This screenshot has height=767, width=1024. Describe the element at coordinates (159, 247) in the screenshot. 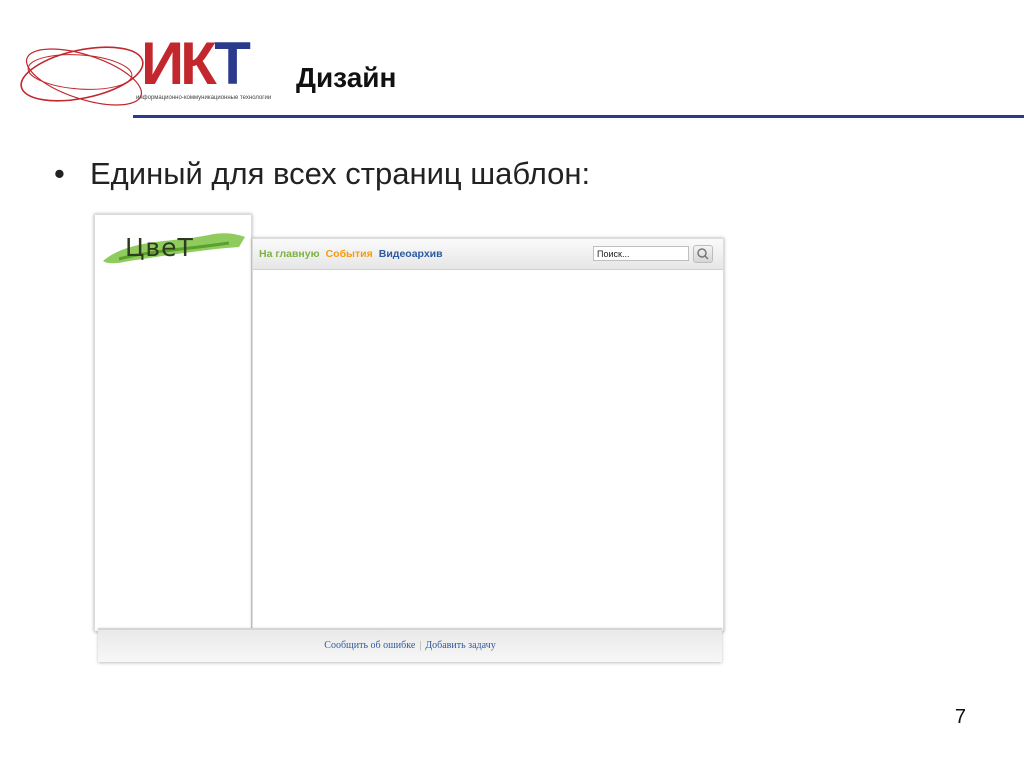

I see `mockup-logo-text: ЦвеТ` at that location.